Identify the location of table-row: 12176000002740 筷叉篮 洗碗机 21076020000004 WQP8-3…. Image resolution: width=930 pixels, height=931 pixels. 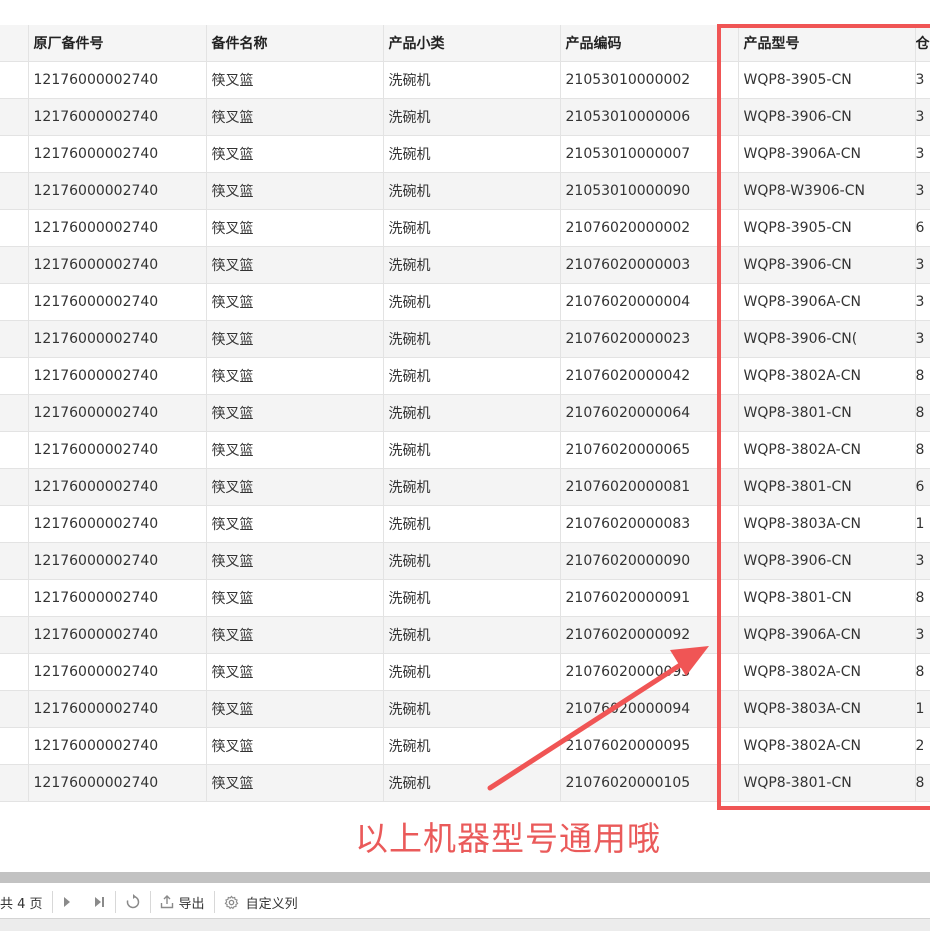
(465, 302).